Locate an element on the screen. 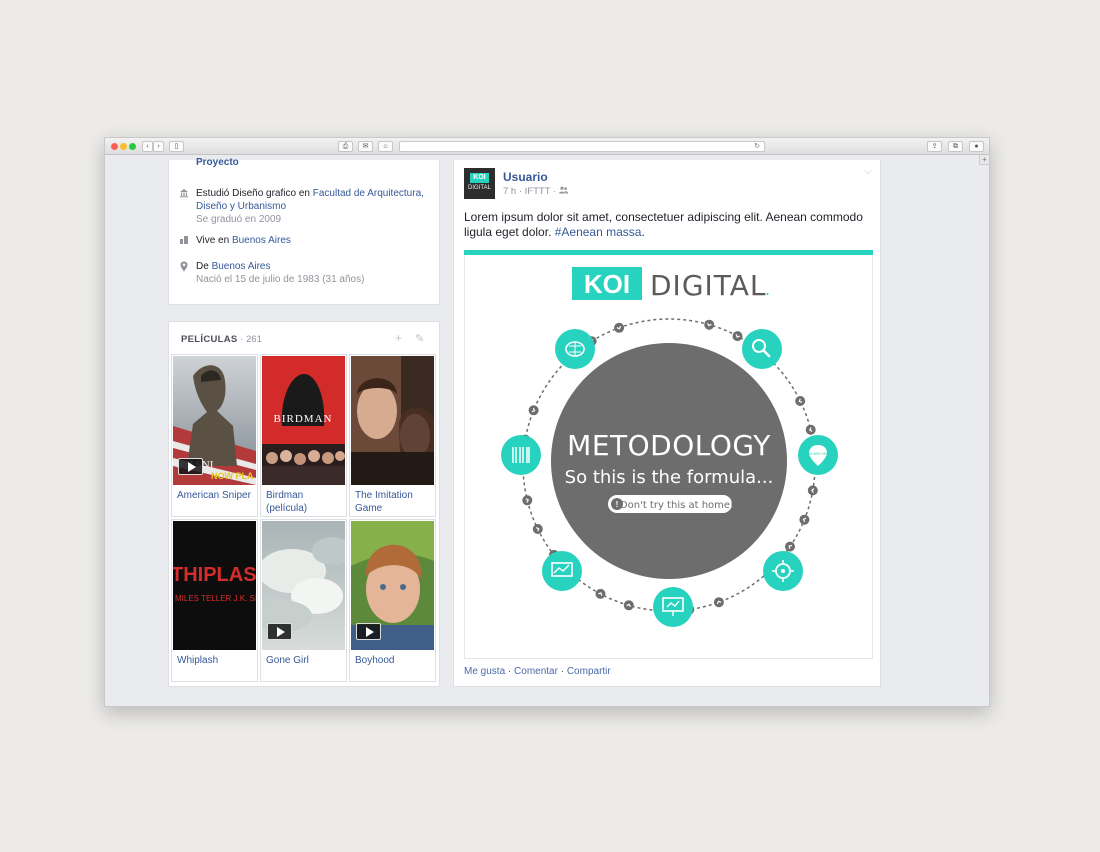 This screenshot has height=852, width=1100. movie-title: Birdman (película) is located at coordinates (305, 502).